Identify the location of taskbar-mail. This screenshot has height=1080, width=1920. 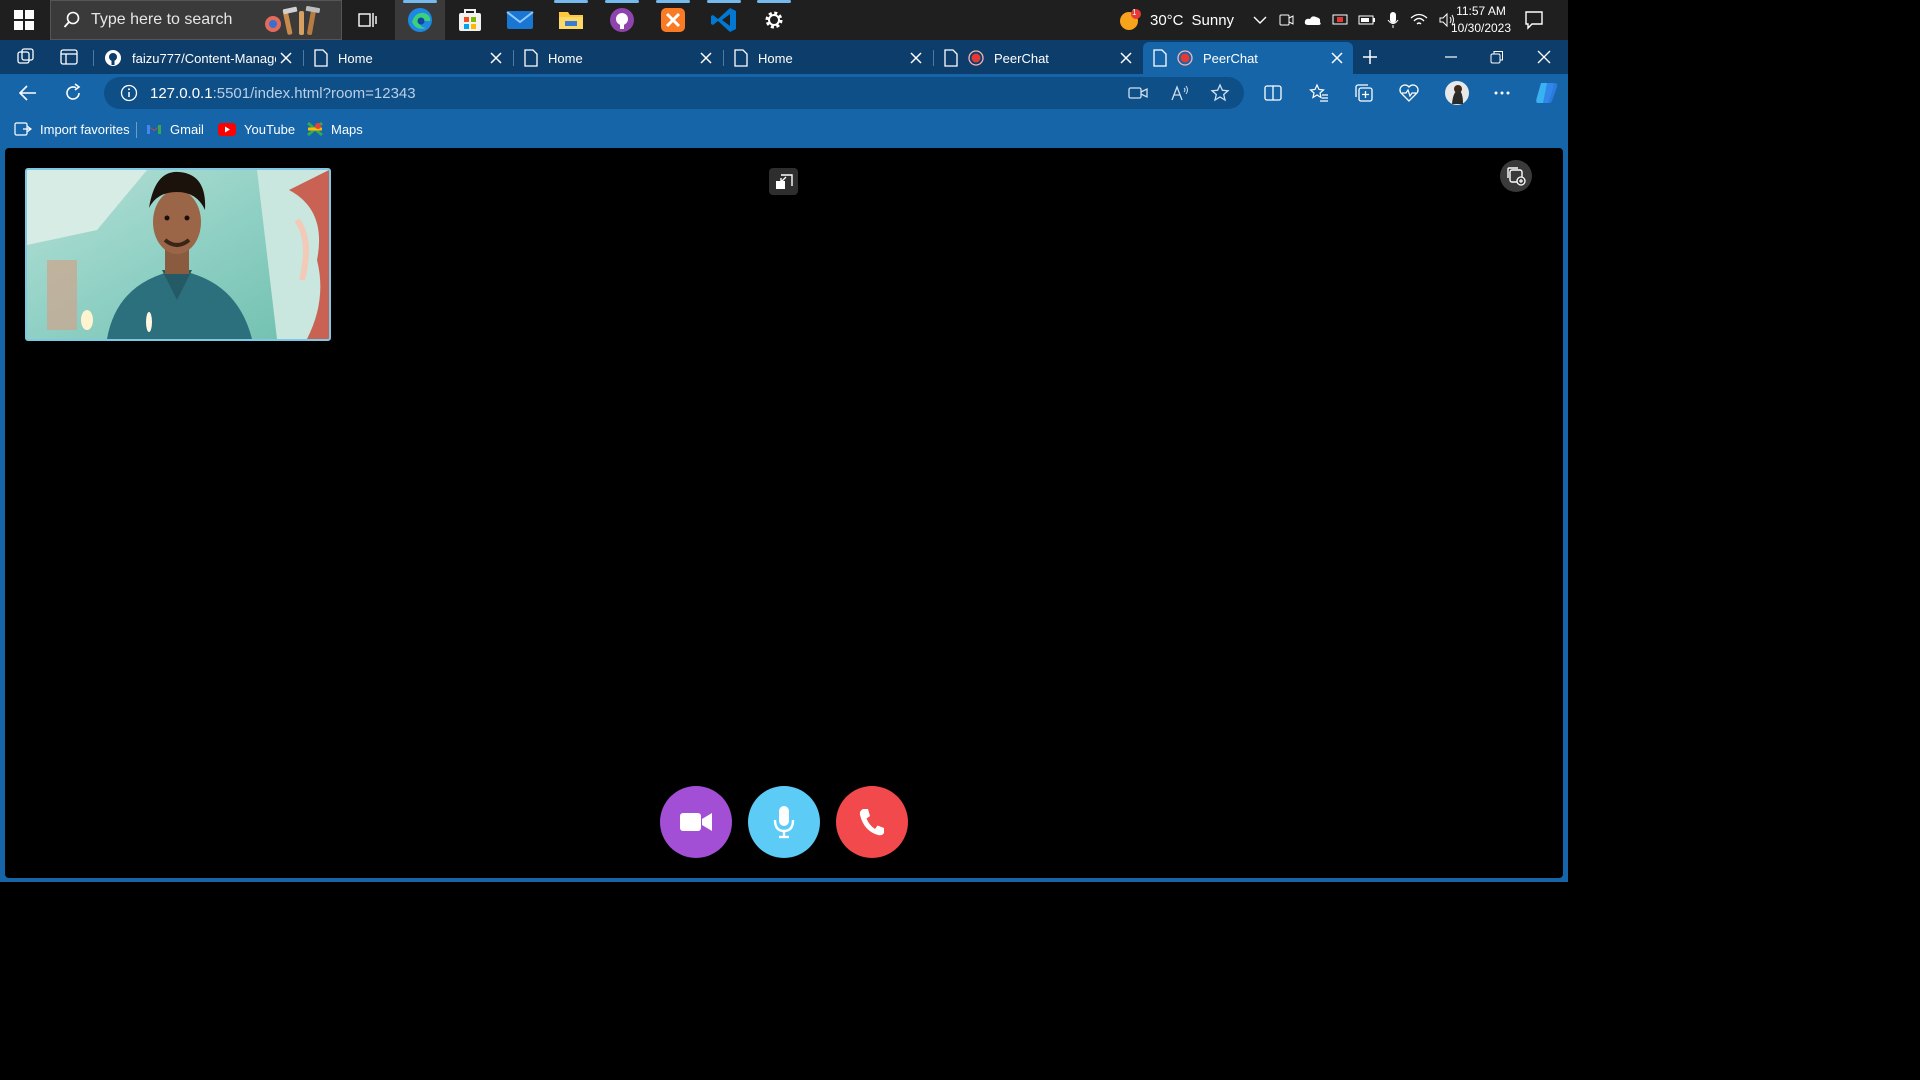
(520, 20).